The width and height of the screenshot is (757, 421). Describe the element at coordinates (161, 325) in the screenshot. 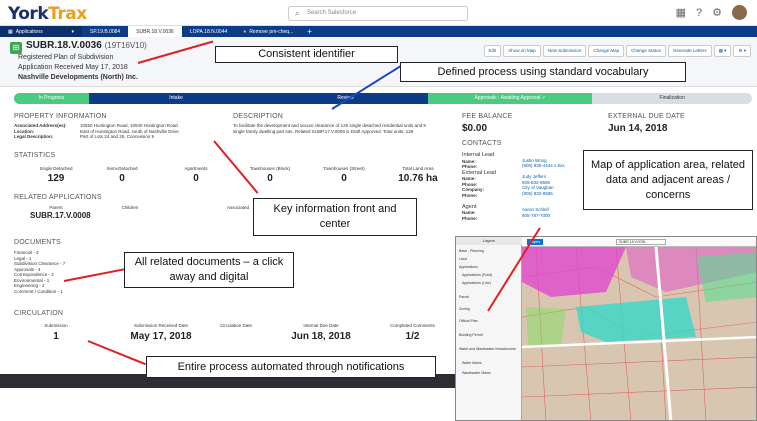

I see `circ-label: Submission Received Date` at that location.